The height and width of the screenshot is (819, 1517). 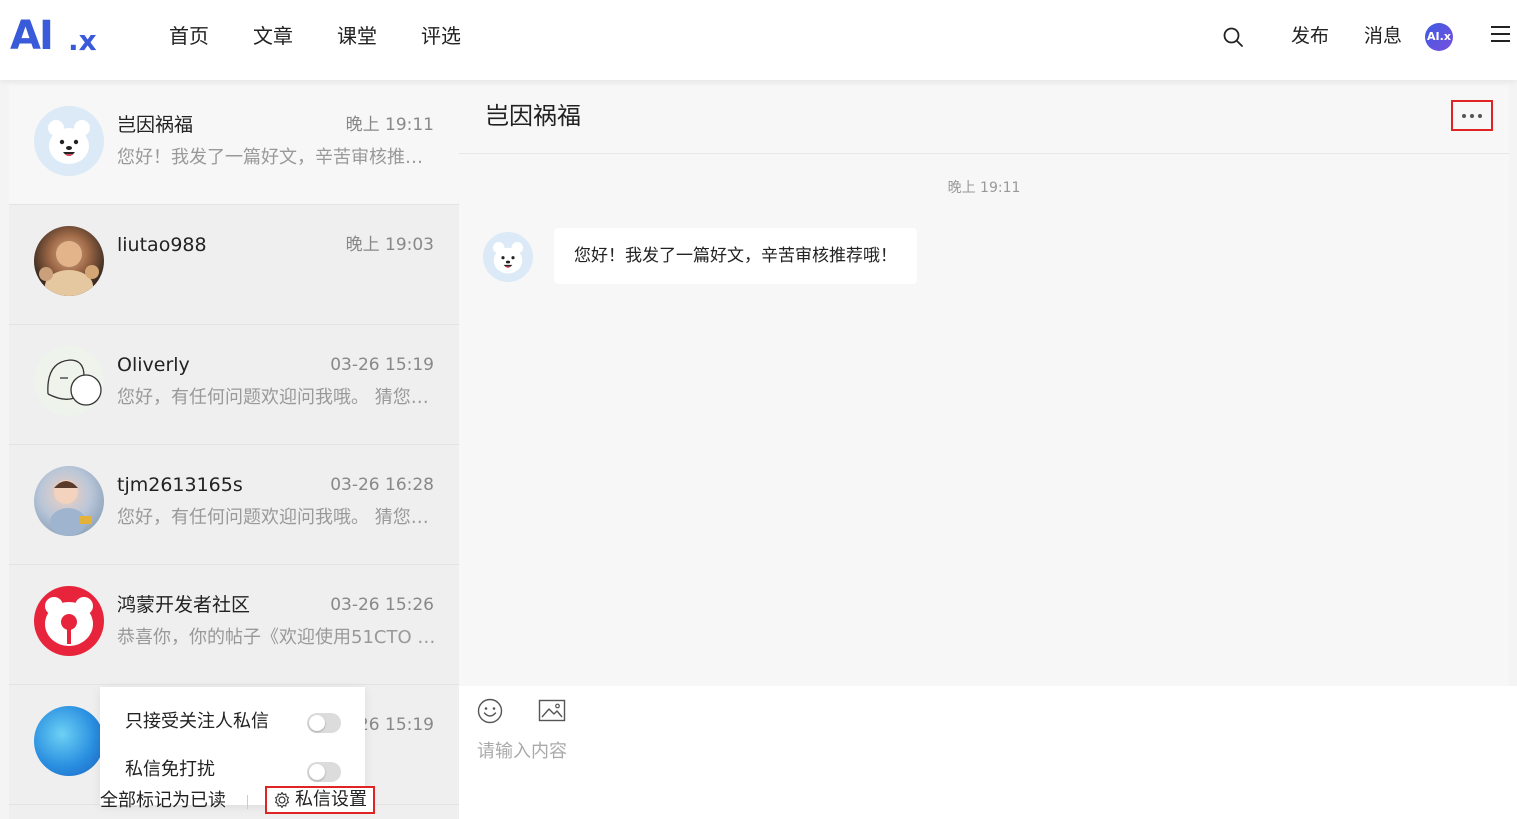 I want to click on logo-main-text: AI, so click(x=32, y=36).